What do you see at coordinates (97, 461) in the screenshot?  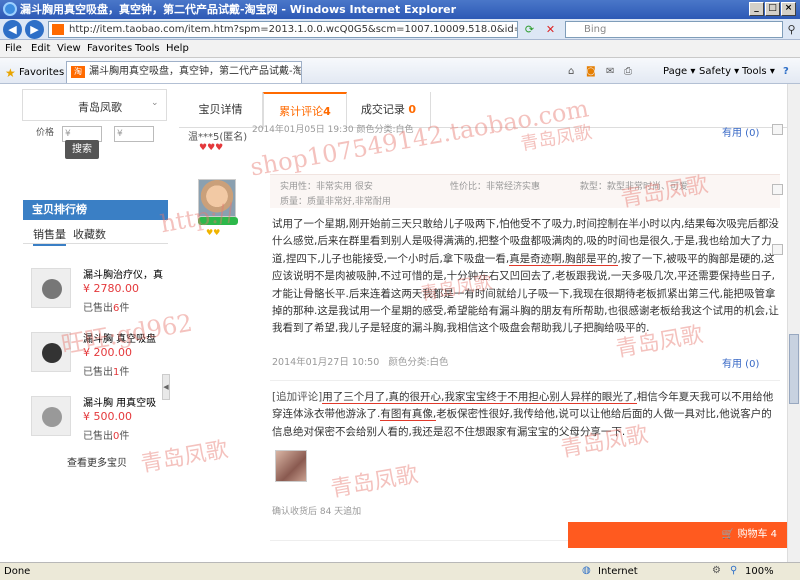 I see `more-items-link: 查看更多宝贝` at bounding box center [97, 461].